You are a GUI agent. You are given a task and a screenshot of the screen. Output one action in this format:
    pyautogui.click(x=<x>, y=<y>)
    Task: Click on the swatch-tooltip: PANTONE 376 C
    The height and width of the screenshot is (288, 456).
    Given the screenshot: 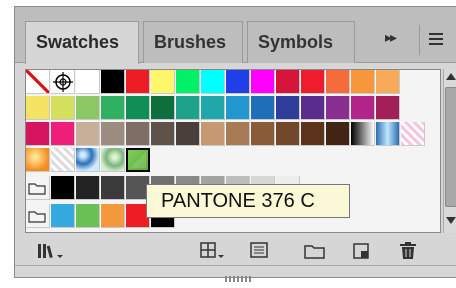 What is the action you would take?
    pyautogui.click(x=248, y=201)
    